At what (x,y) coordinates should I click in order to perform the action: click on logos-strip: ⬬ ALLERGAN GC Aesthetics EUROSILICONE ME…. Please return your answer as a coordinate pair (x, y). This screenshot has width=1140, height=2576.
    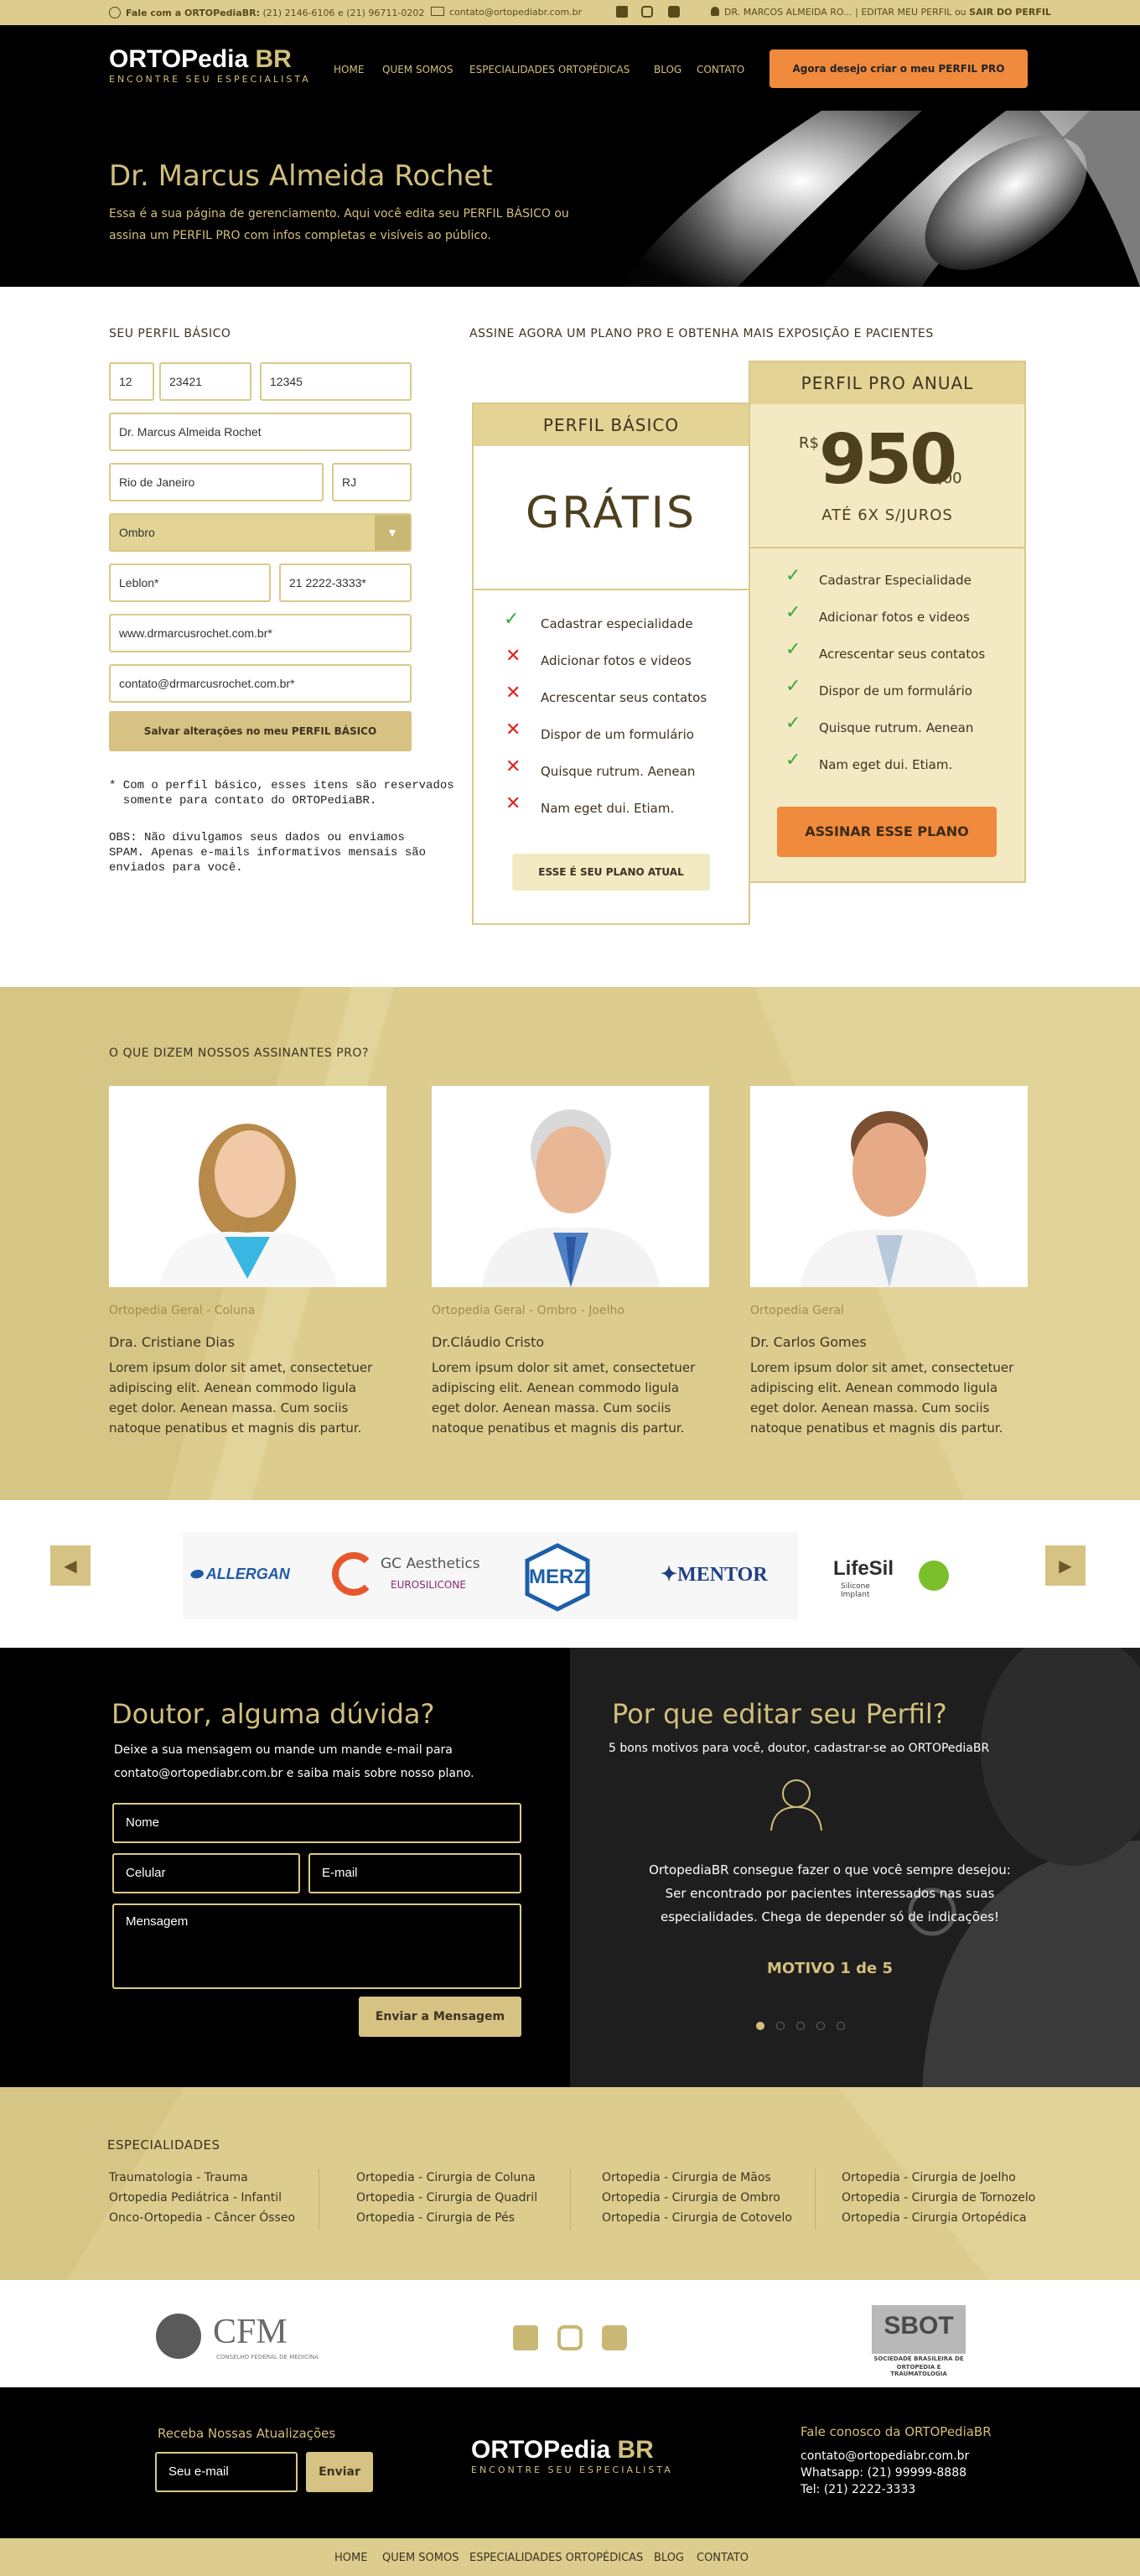
    Looking at the image, I should click on (566, 1575).